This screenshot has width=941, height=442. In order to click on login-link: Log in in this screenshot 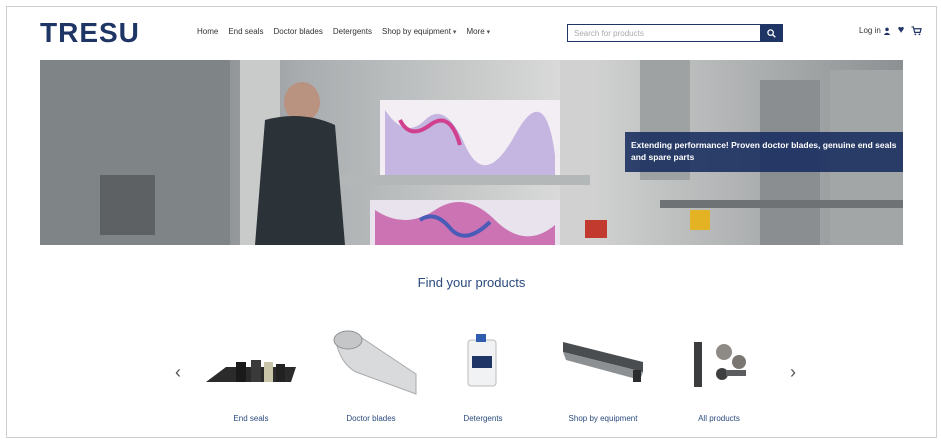, I will do `click(875, 30)`.